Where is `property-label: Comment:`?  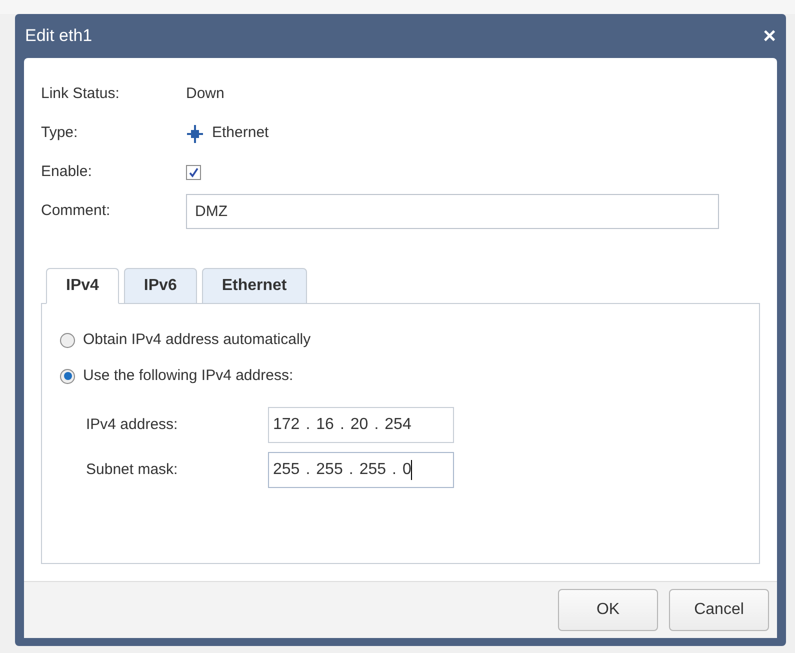
property-label: Comment: is located at coordinates (76, 211).